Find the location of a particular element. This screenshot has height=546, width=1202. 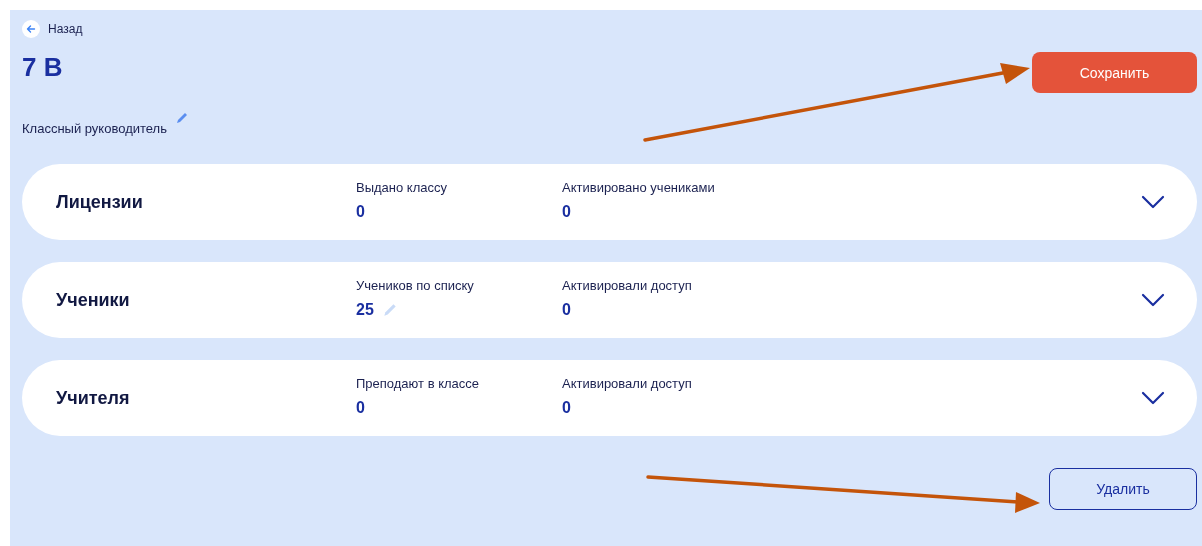

section-title: Ученики is located at coordinates (93, 300).